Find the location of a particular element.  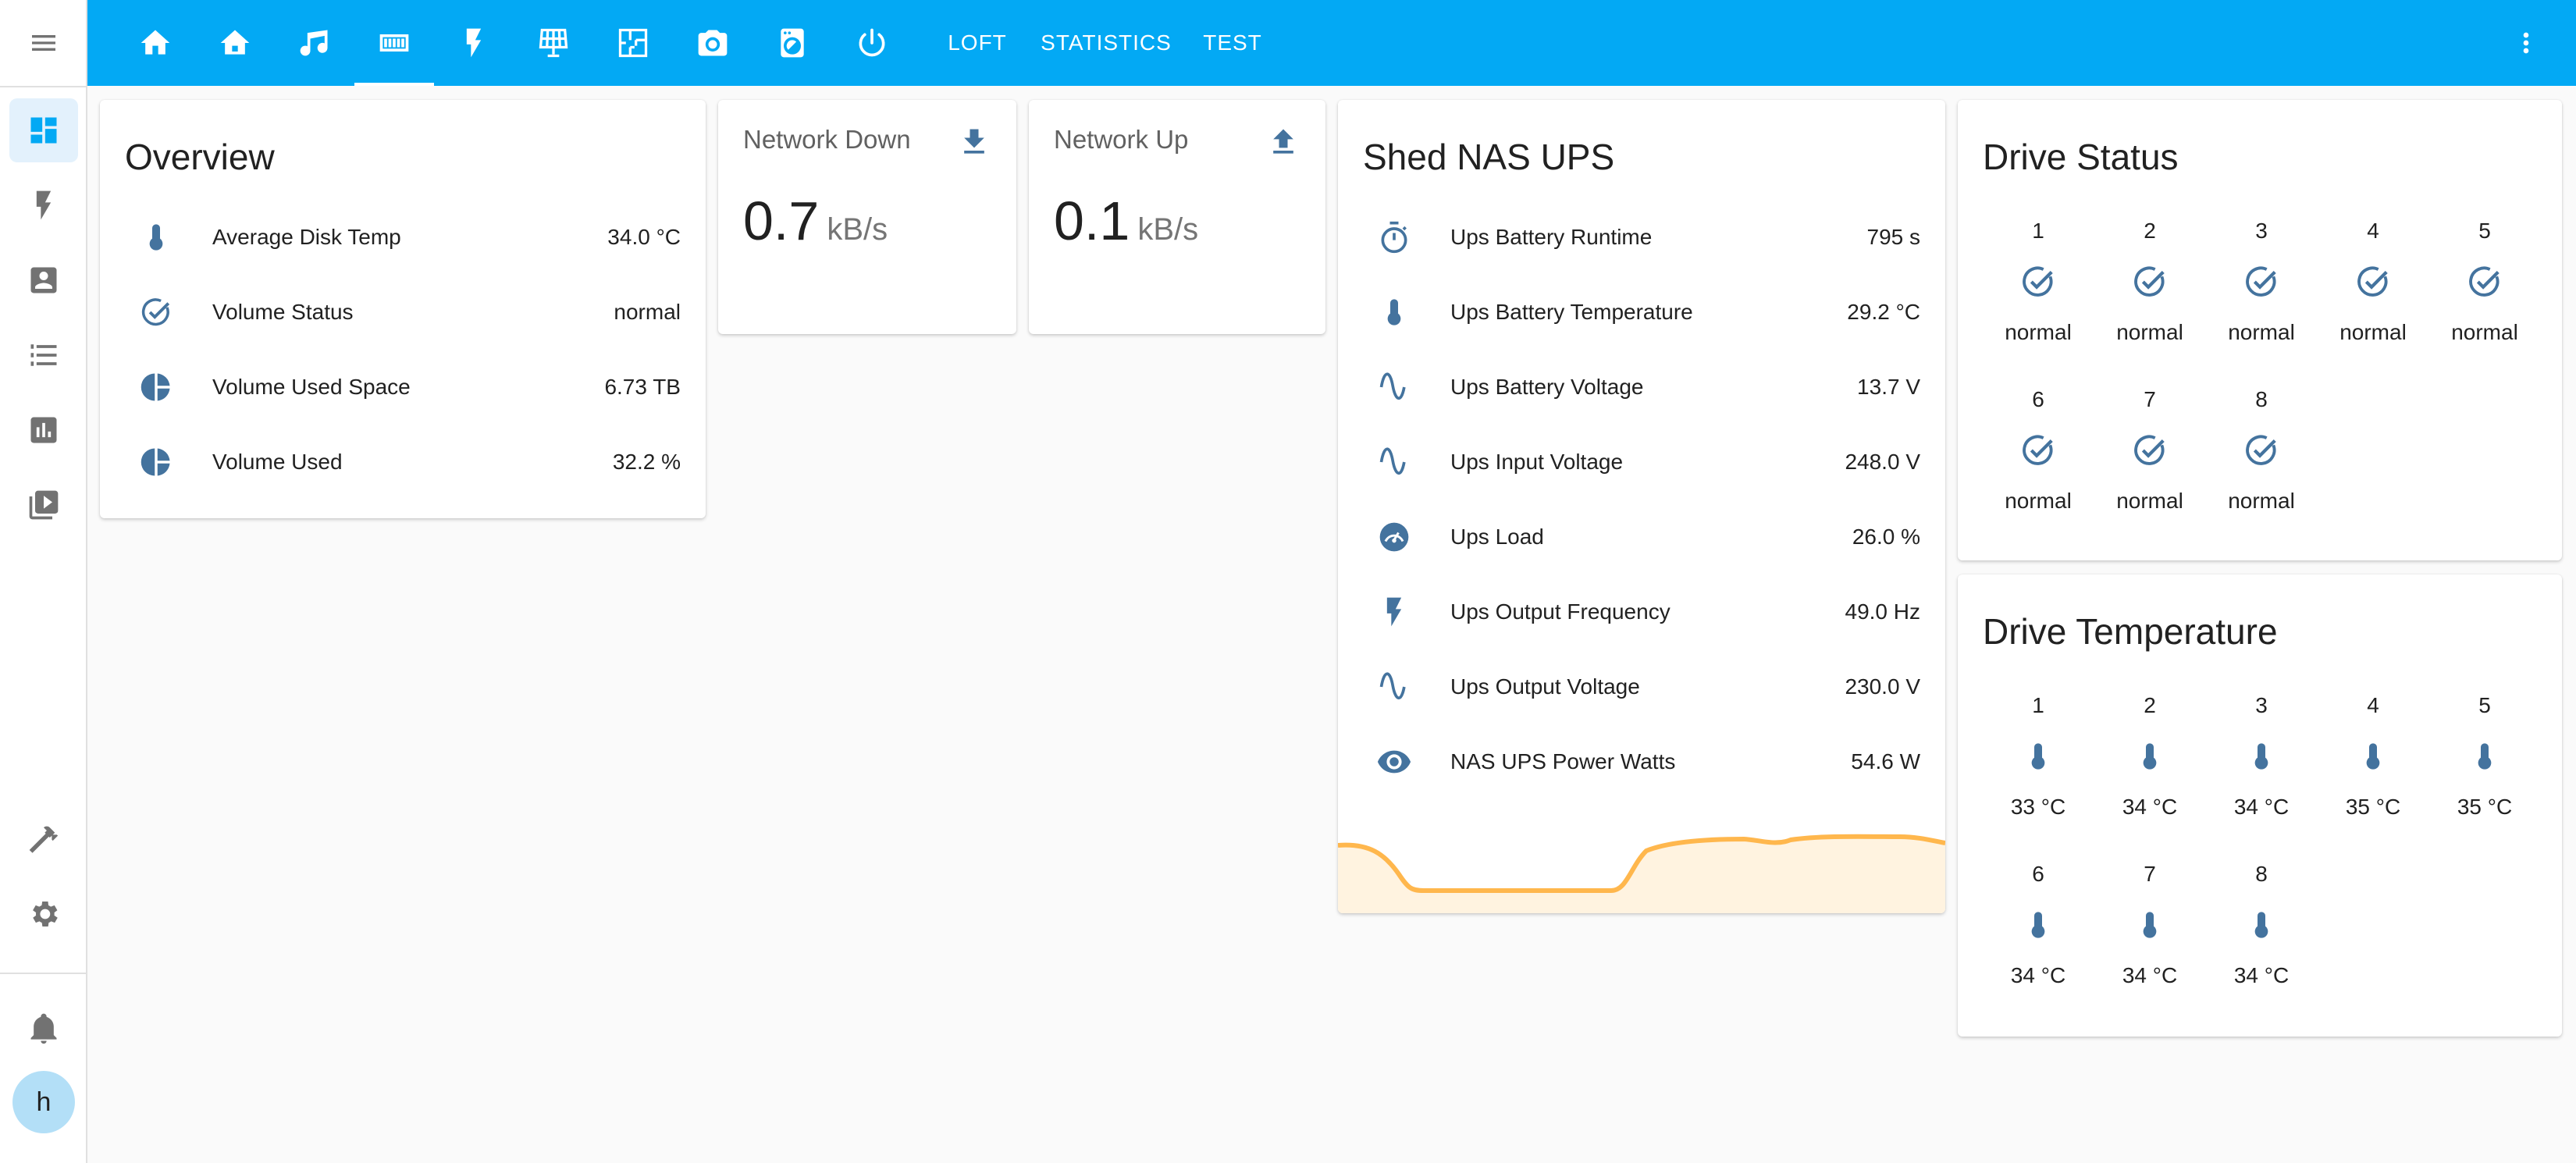

list-icon is located at coordinates (43, 355).